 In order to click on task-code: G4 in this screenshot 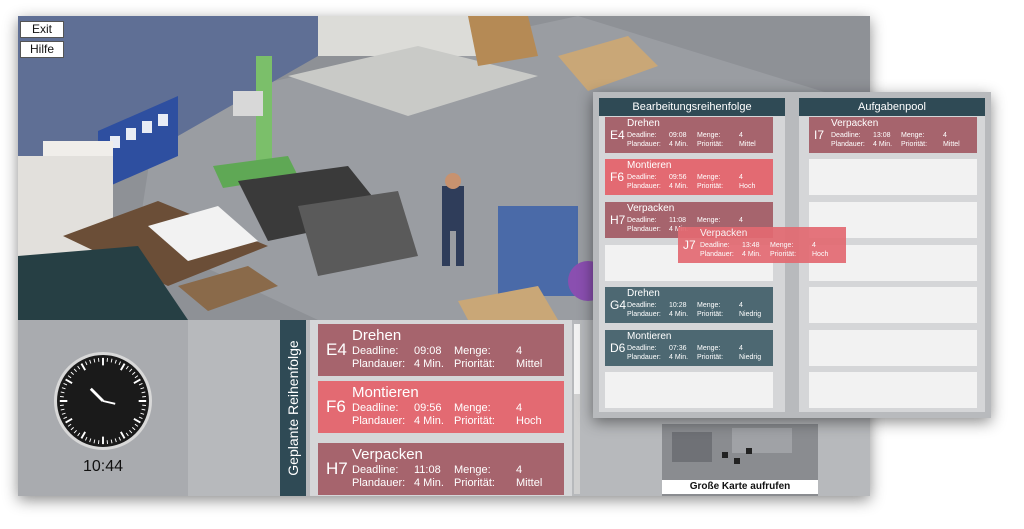, I will do `click(618, 305)`.